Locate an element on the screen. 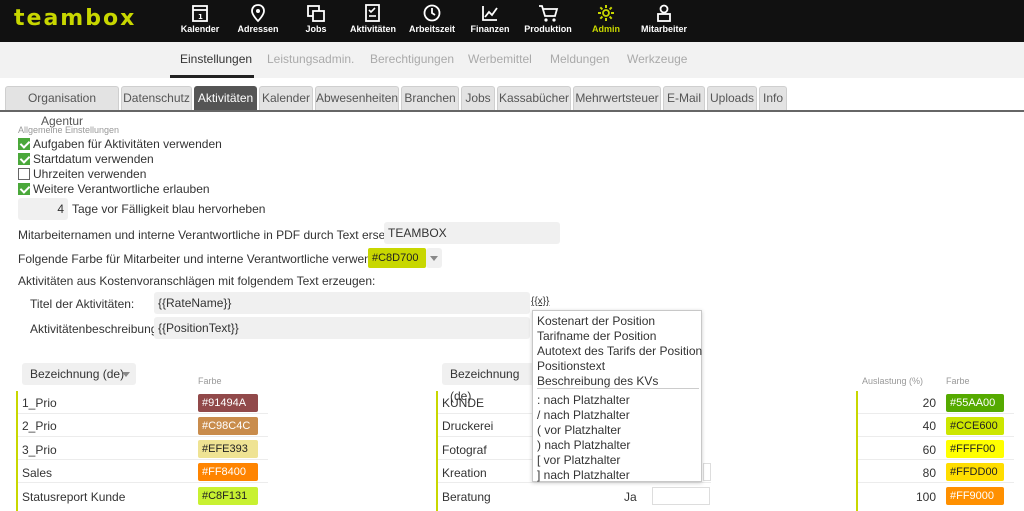  nav-produktion: Produktion is located at coordinates (548, 21).